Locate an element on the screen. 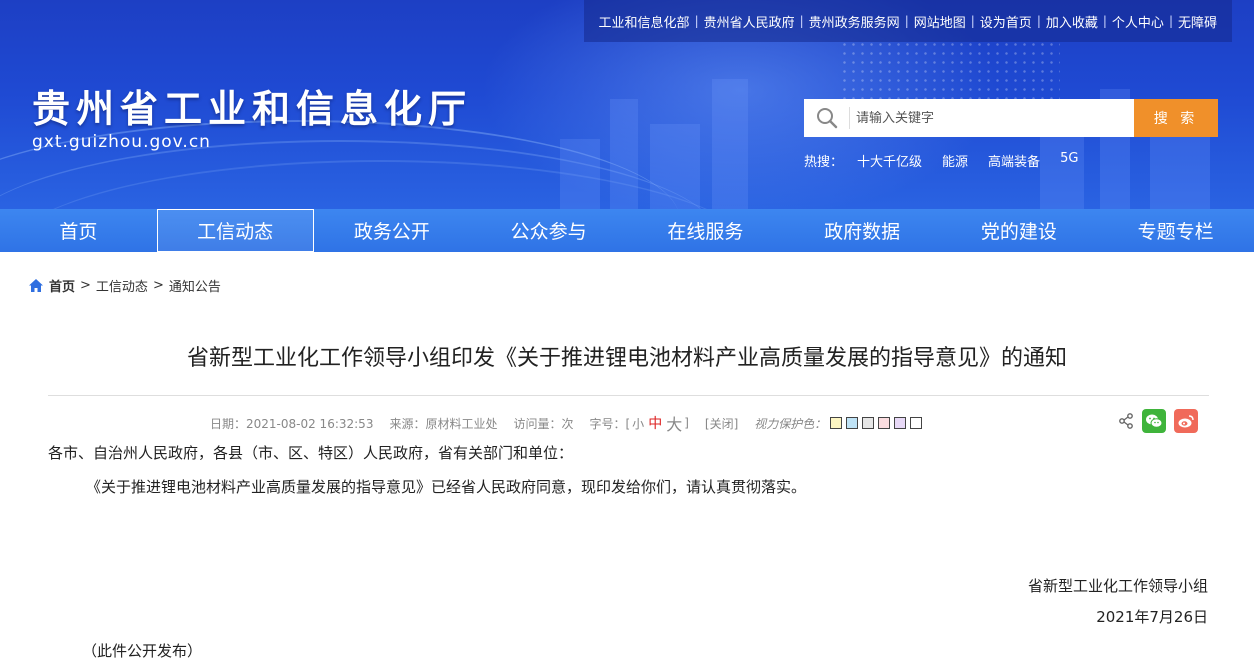 The height and width of the screenshot is (663, 1254). hot-search-label: 热搜： is located at coordinates (824, 162).